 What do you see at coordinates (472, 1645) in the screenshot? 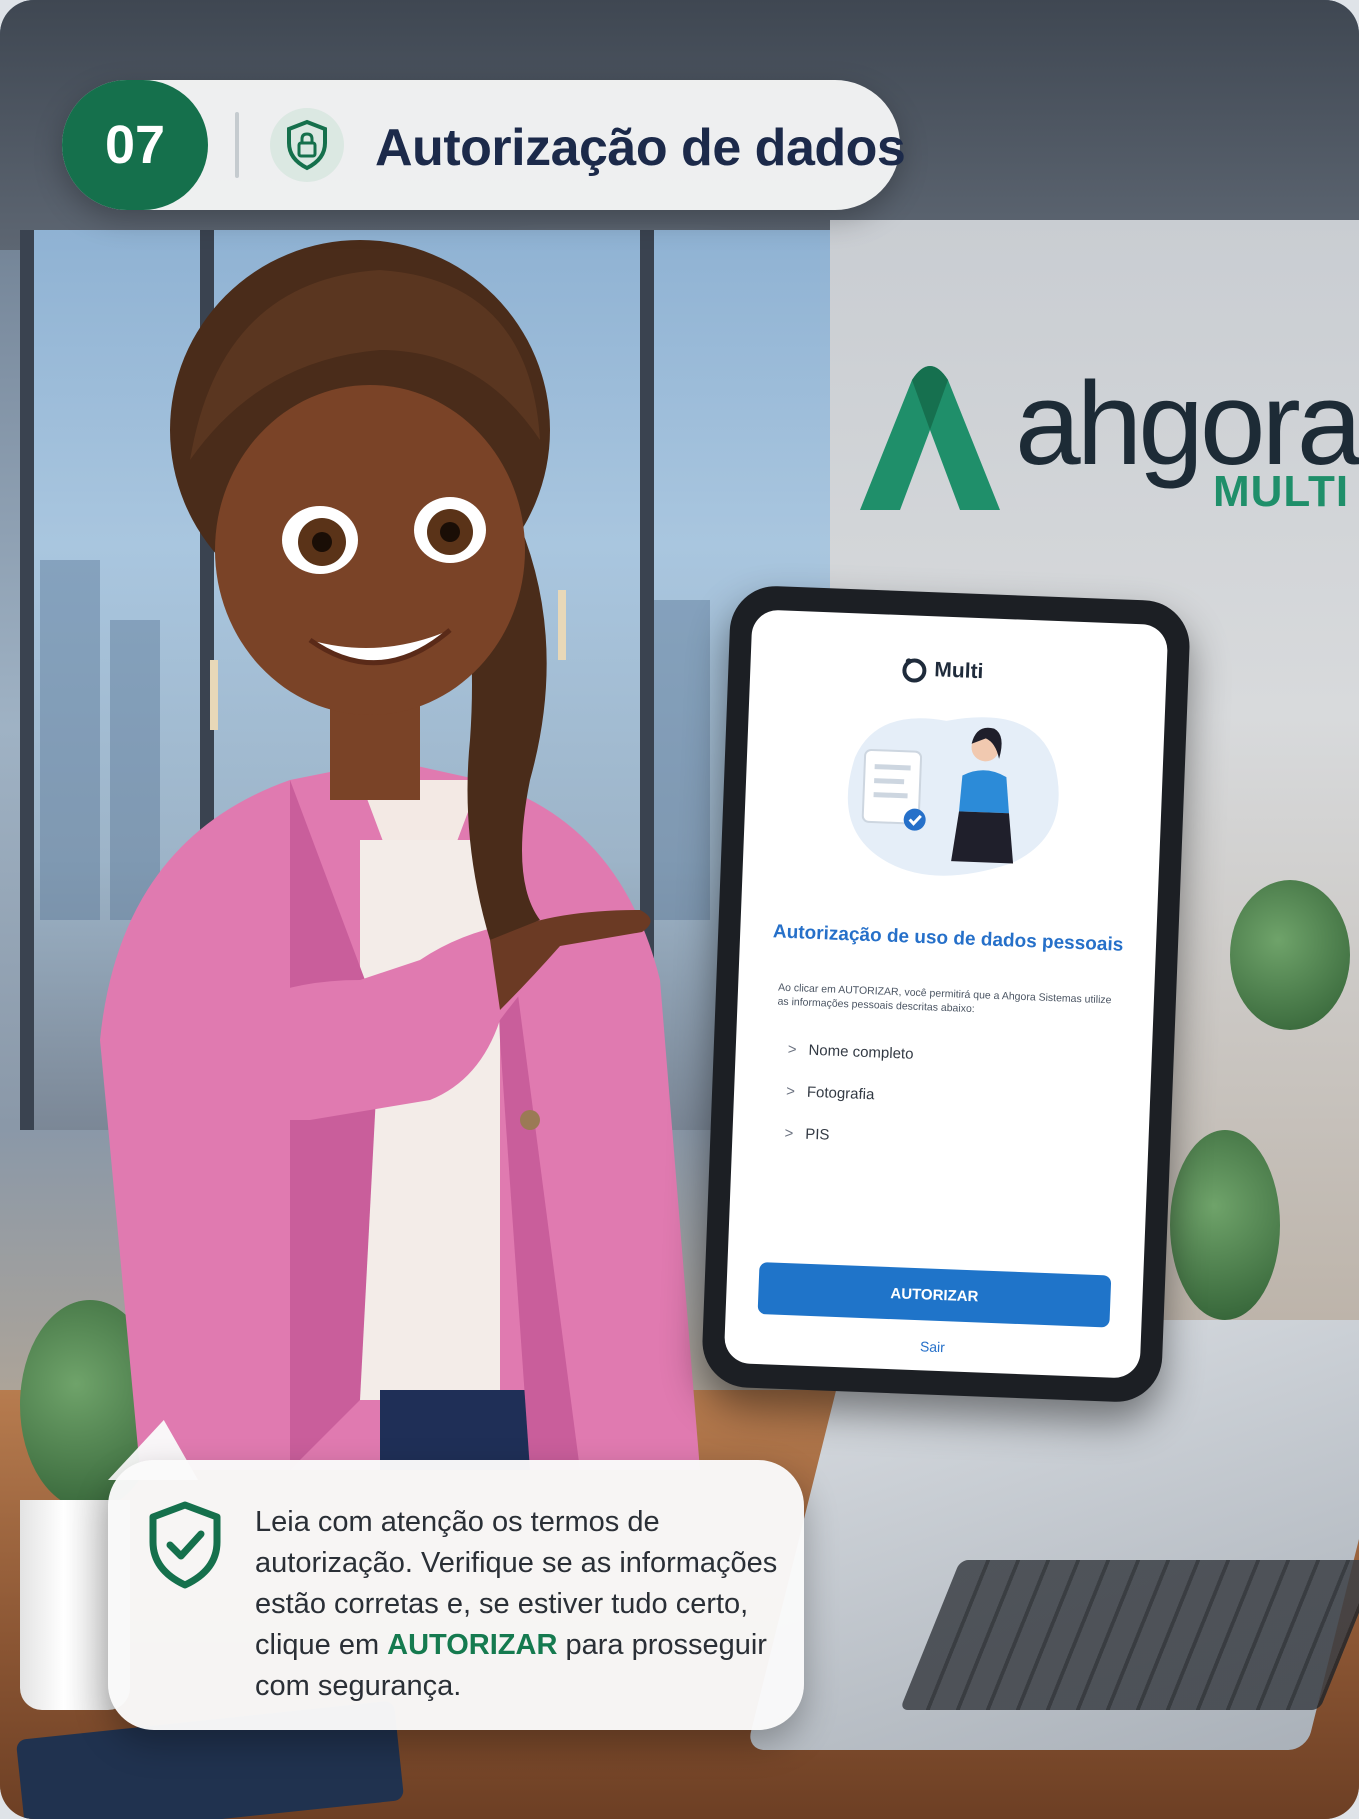
I see `tip-emphasis: AUTORIZAR` at bounding box center [472, 1645].